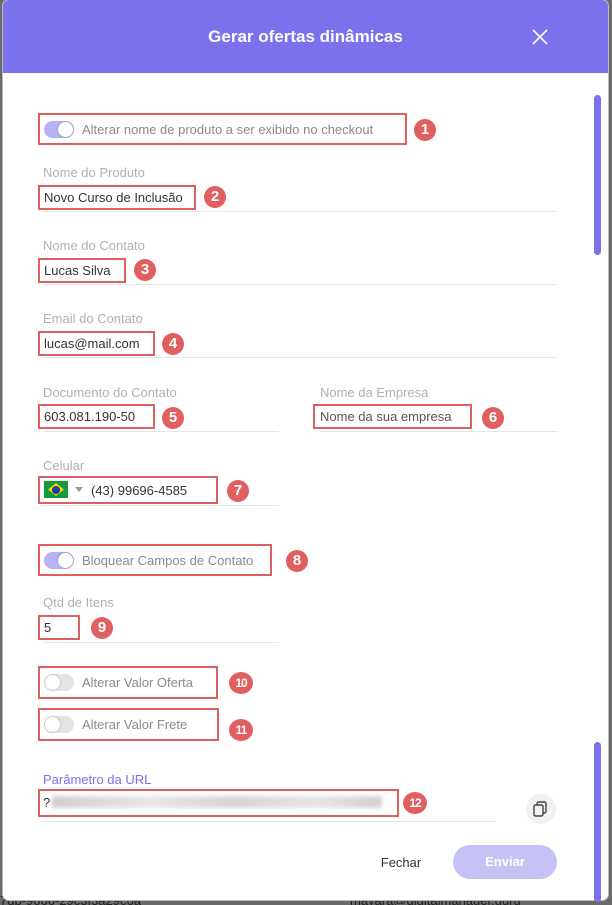 Image resolution: width=612 pixels, height=905 pixels. I want to click on fechar-button: Fechar, so click(401, 863).